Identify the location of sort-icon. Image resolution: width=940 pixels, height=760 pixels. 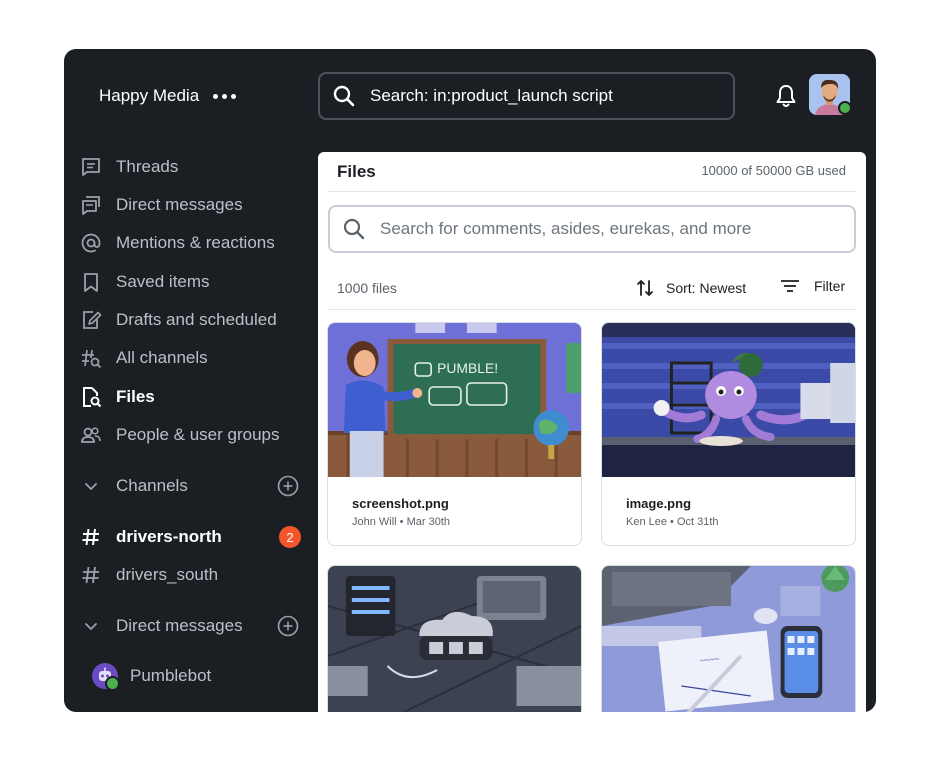
(645, 288).